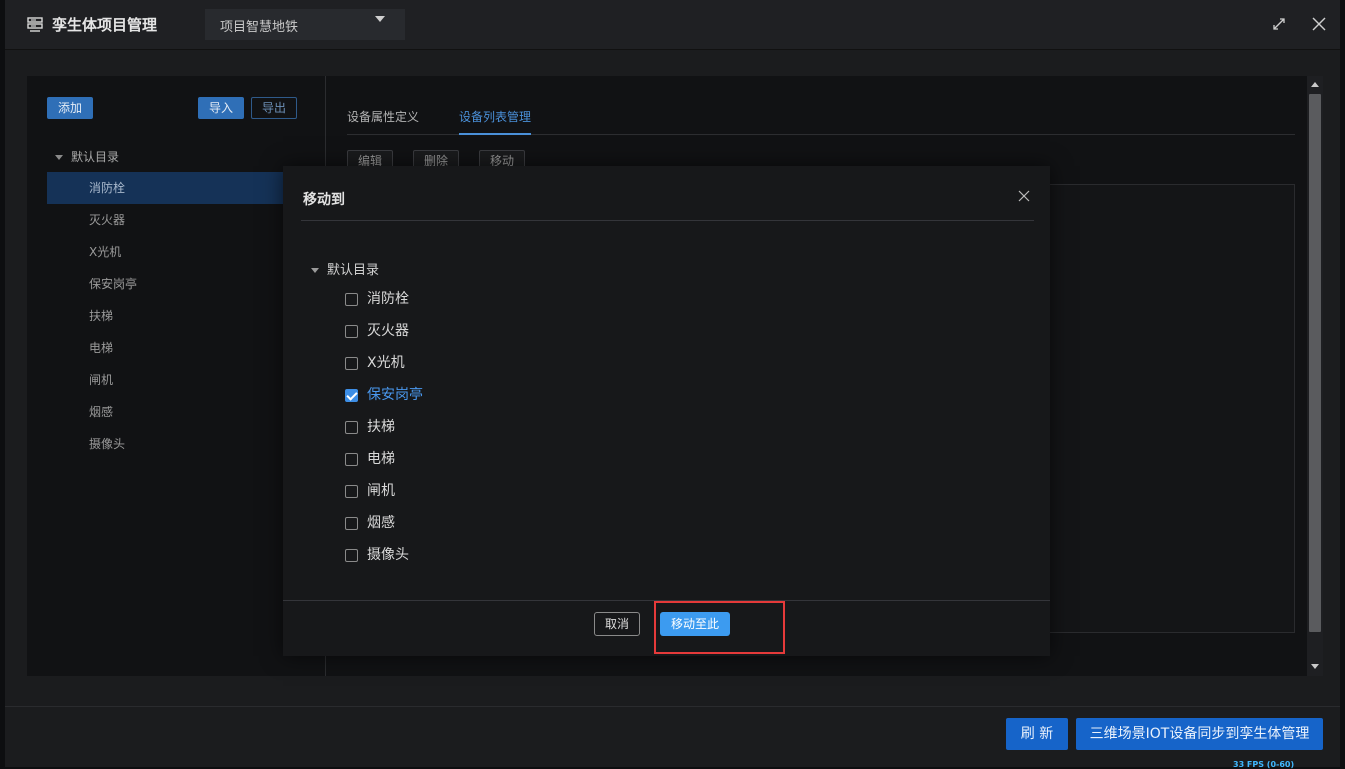 This screenshot has width=1345, height=769. Describe the element at coordinates (259, 27) in the screenshot. I see `project-select-value: 项目智慧地铁` at that location.